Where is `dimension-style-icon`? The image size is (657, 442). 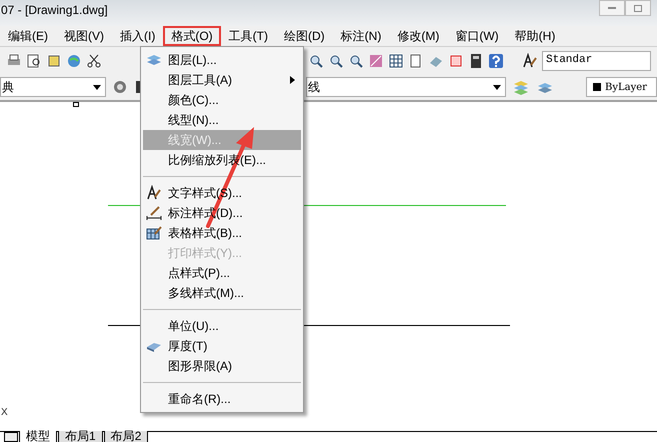
dimension-style-icon is located at coordinates (154, 213).